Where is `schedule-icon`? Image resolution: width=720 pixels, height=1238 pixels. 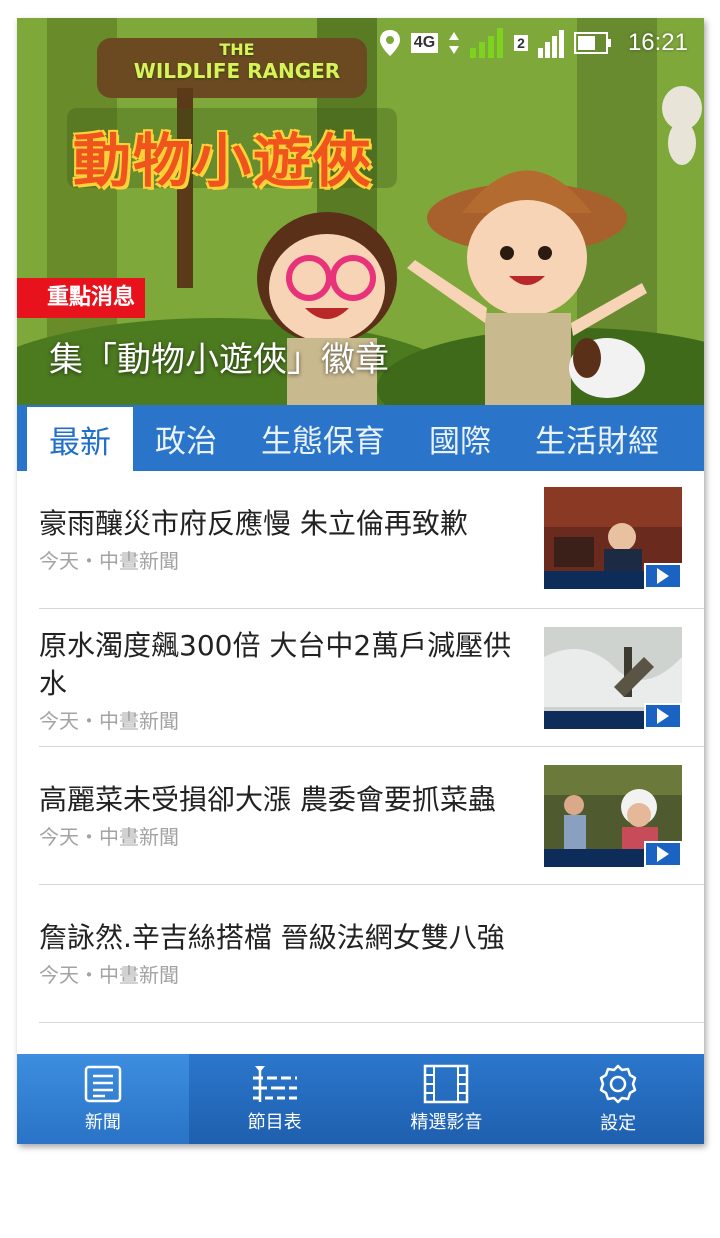
schedule-icon is located at coordinates (274, 1084).